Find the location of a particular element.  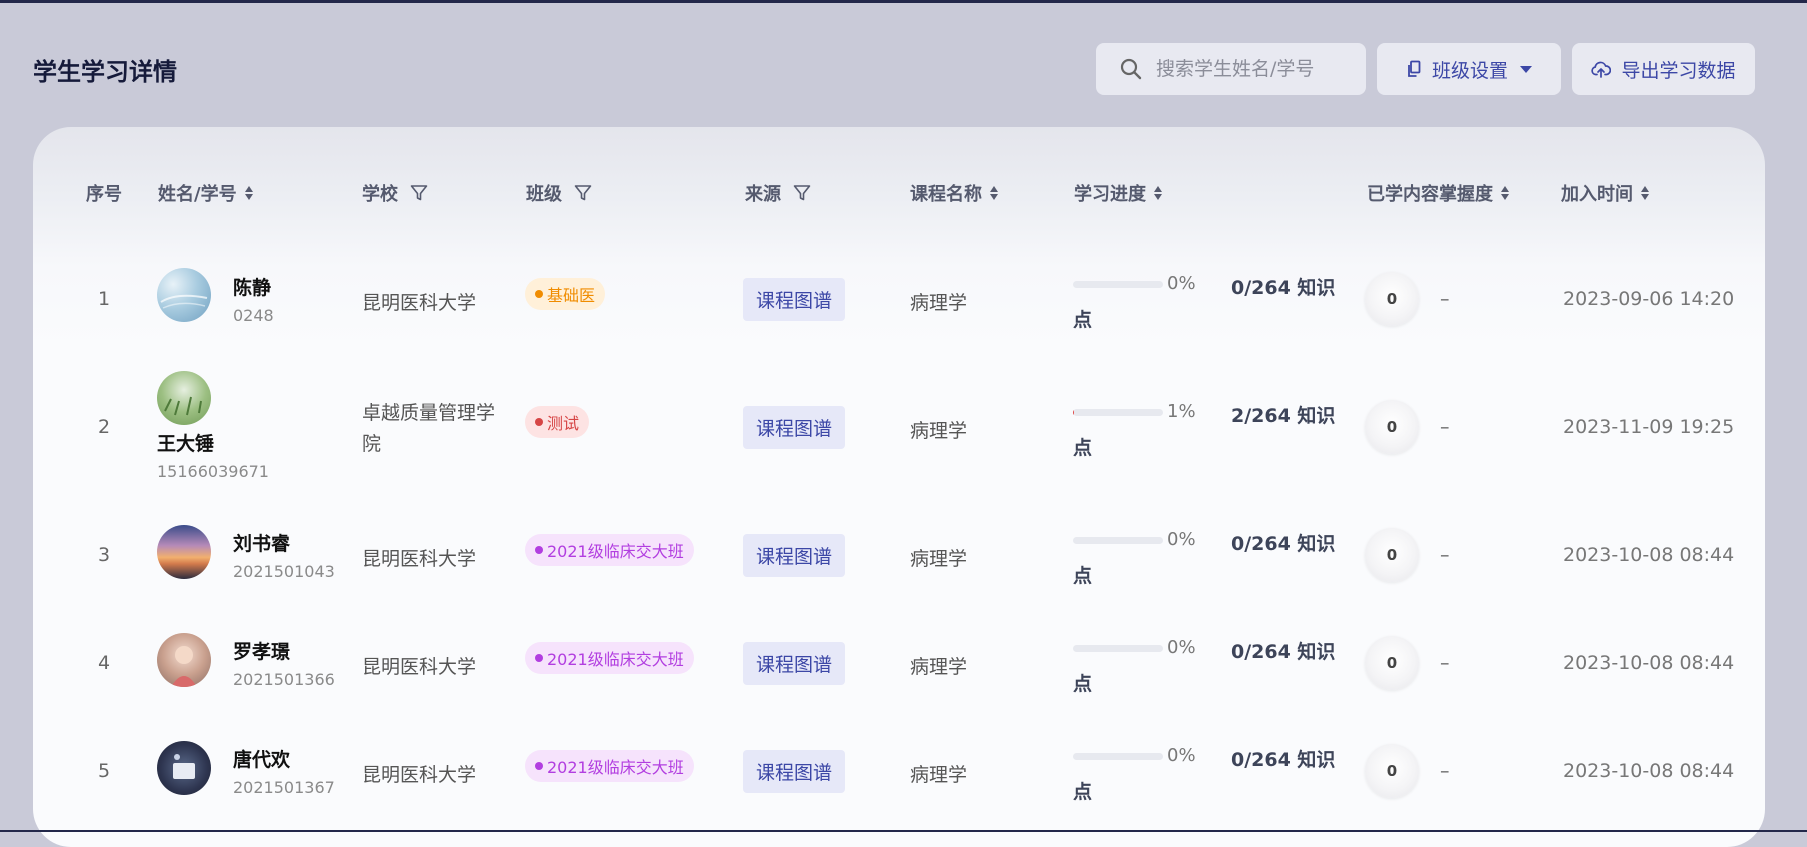

header-progress: 学习进度 is located at coordinates (1118, 193).